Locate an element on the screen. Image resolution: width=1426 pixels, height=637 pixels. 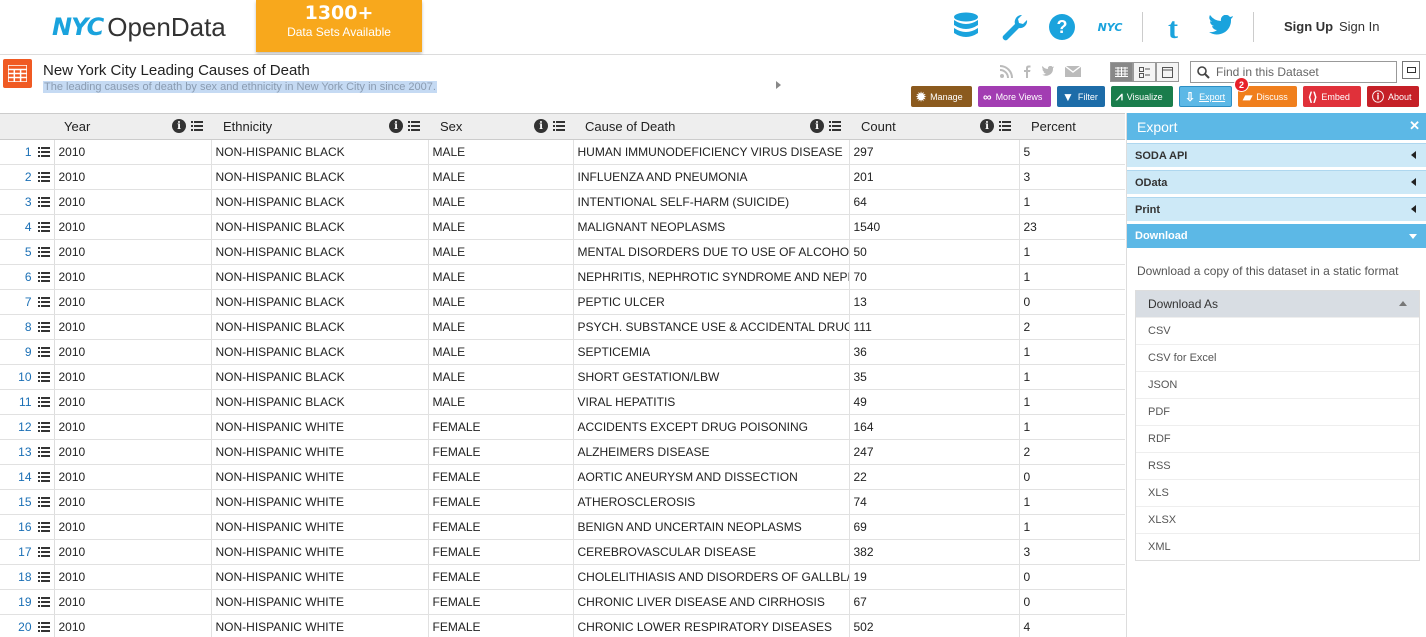
section-download: Download is located at coordinates (1276, 236).